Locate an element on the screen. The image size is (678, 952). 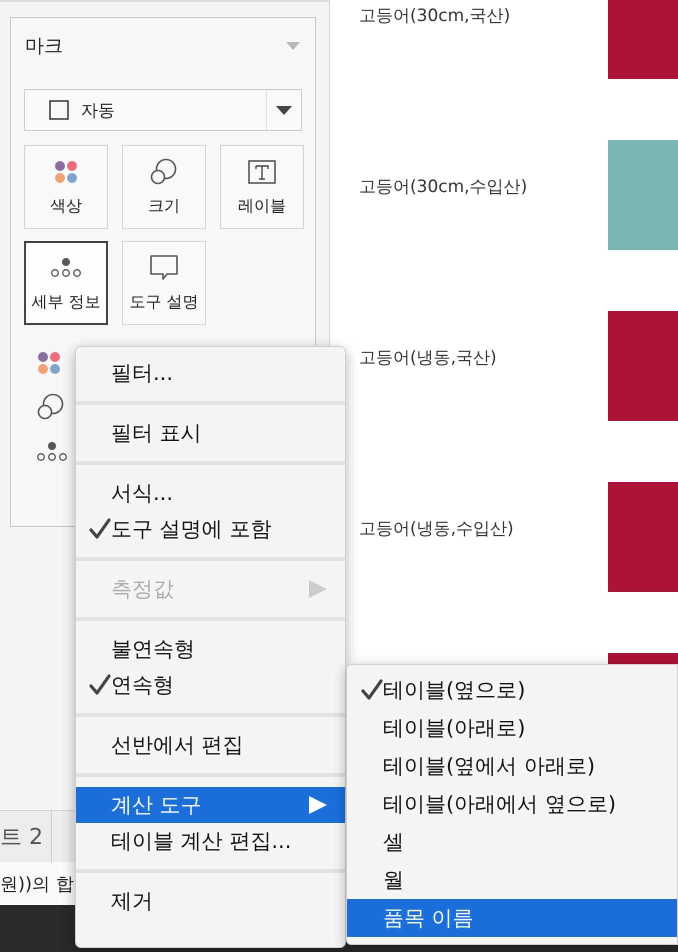
menu-item: 필터 표시 is located at coordinates (210, 433).